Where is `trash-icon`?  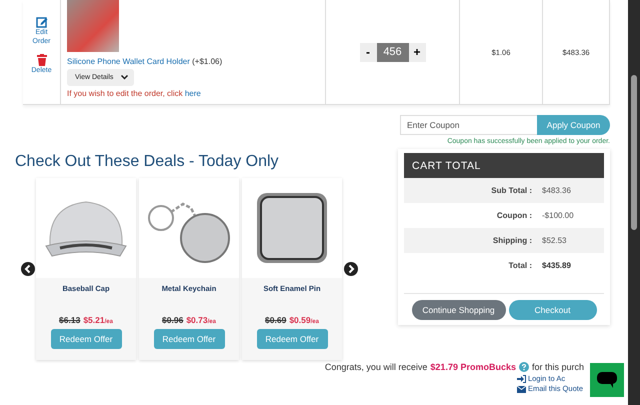 trash-icon is located at coordinates (41, 60).